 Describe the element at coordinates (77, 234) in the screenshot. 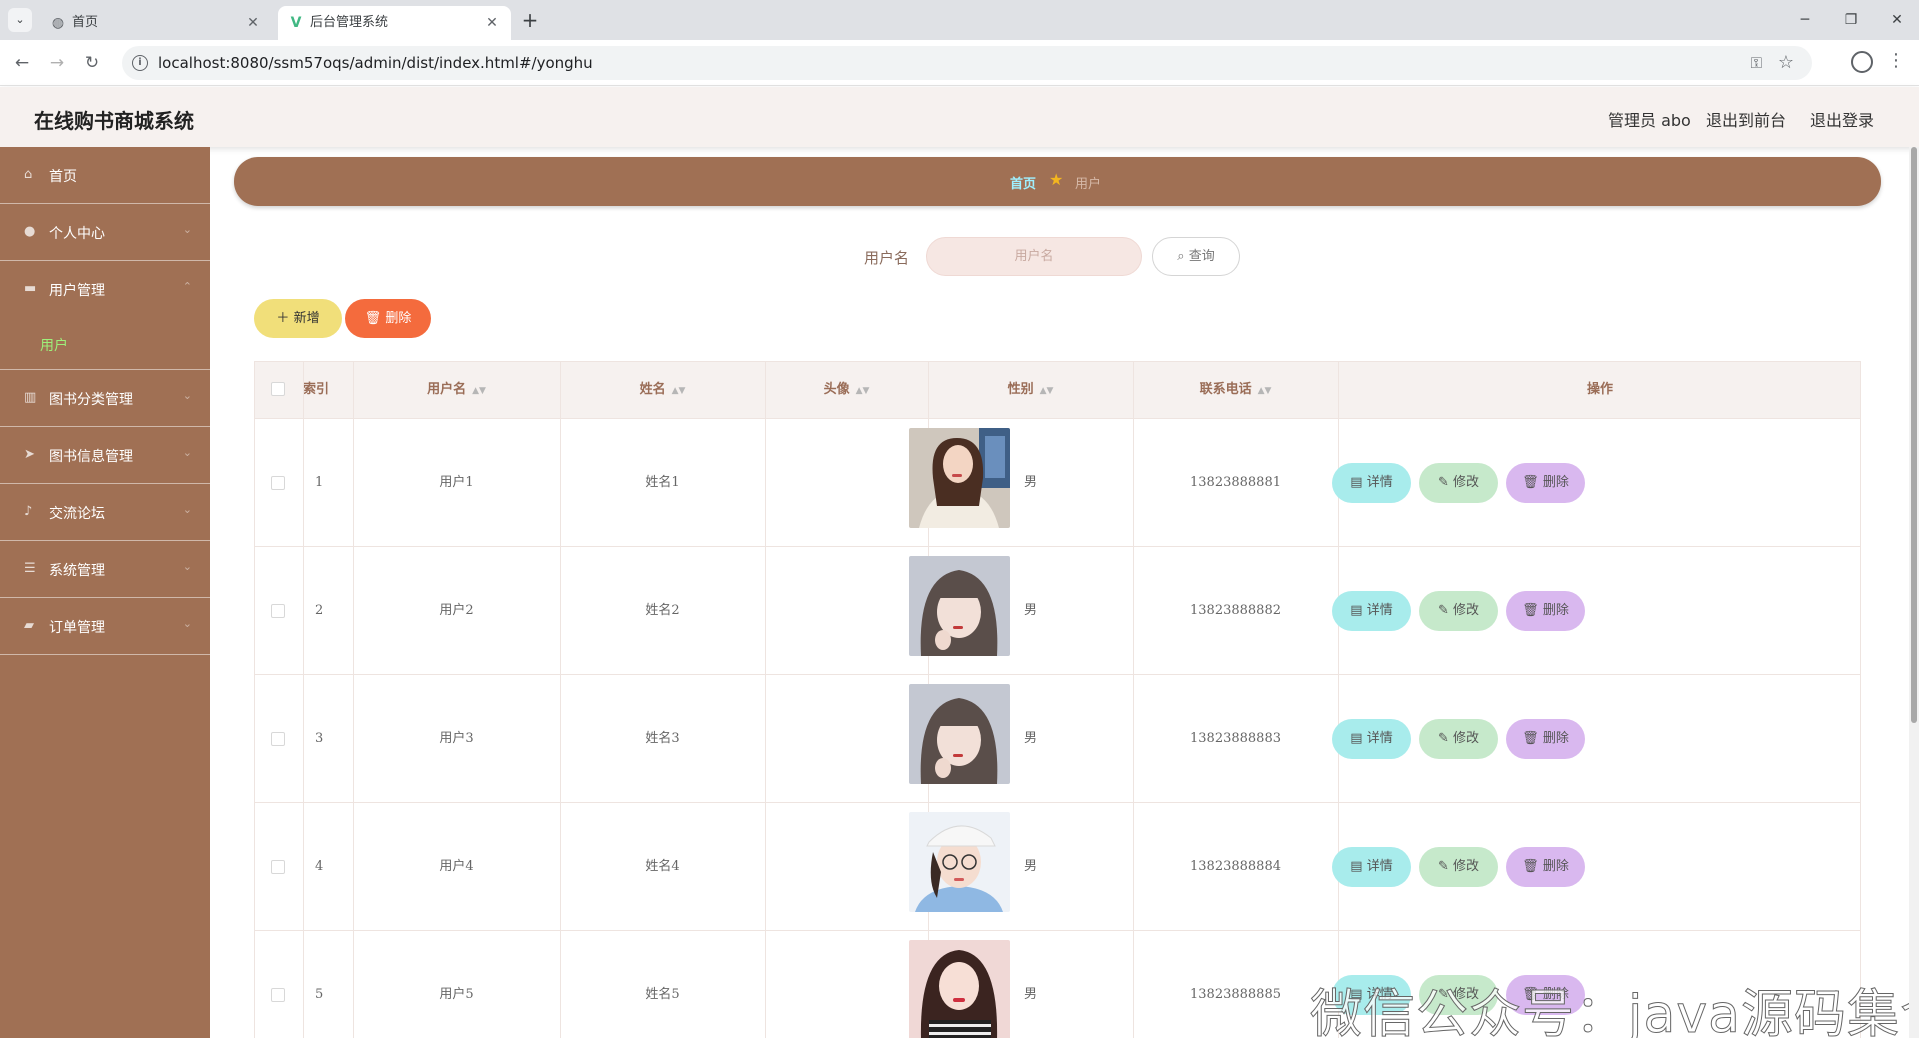

I see `sidebar-item-label: 个人中心` at that location.